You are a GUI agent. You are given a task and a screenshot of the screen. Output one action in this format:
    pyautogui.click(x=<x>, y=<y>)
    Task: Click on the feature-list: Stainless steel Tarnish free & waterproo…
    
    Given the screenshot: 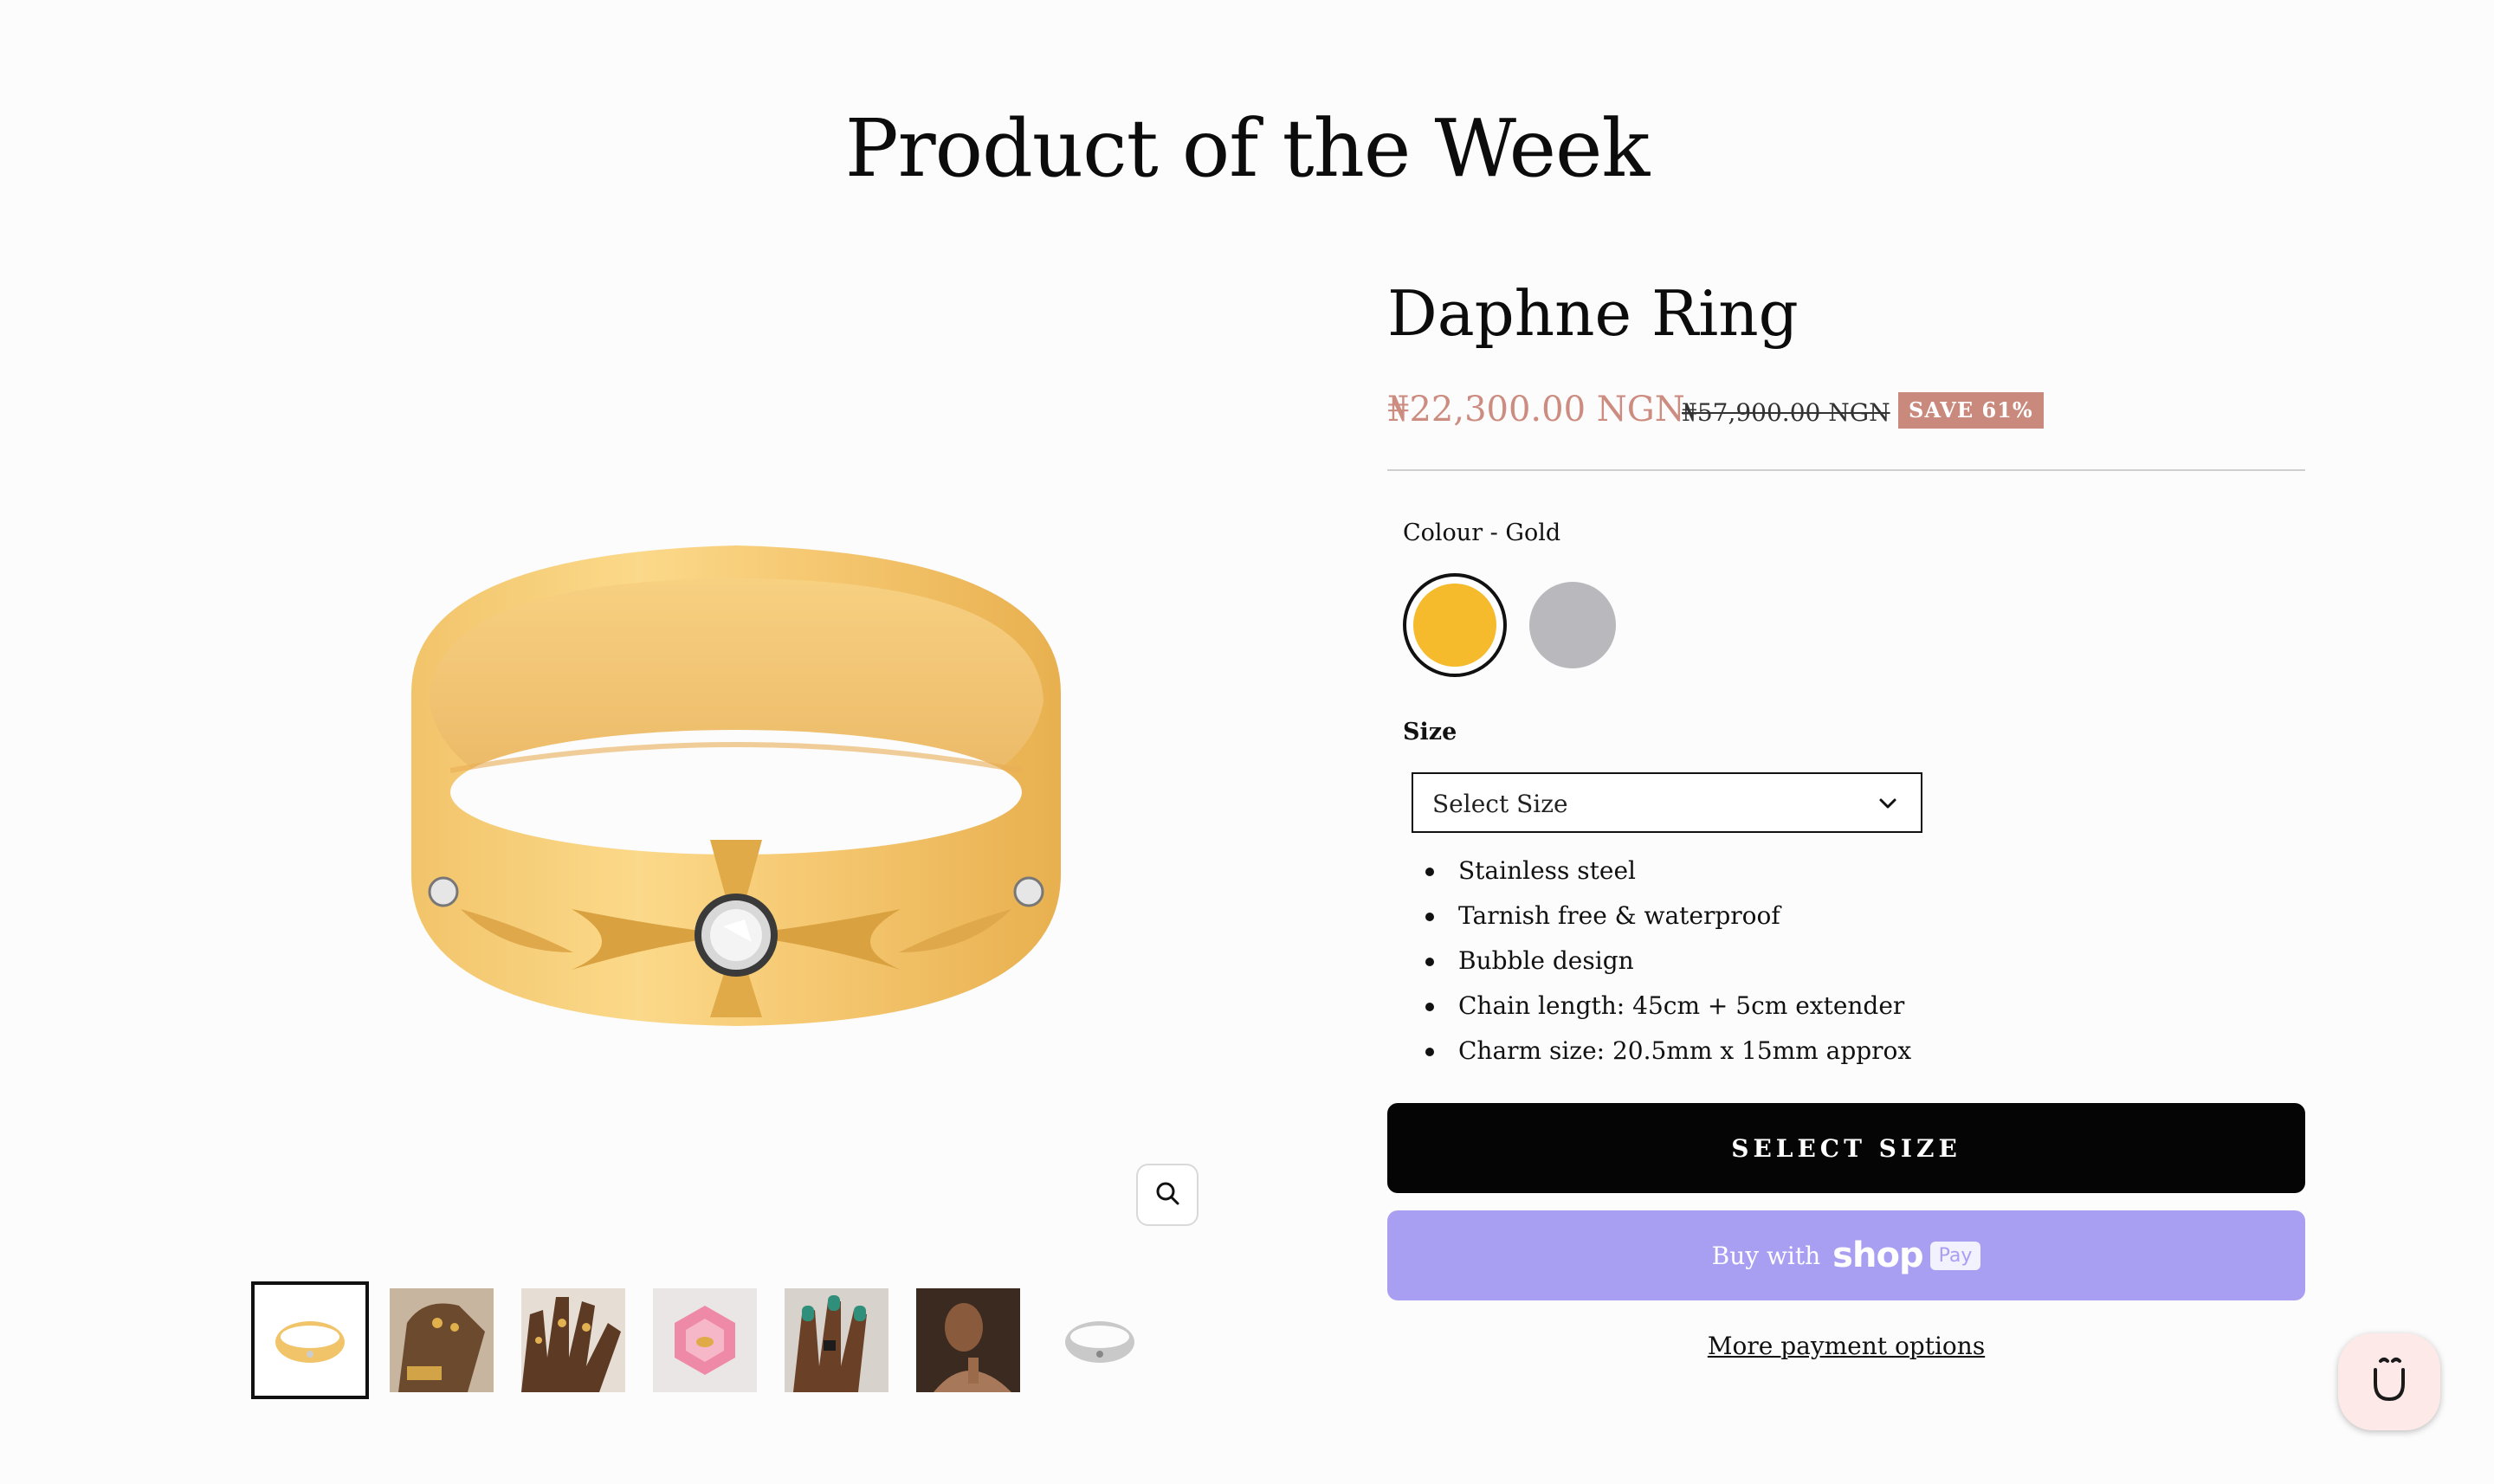 What is the action you would take?
    pyautogui.click(x=1668, y=966)
    